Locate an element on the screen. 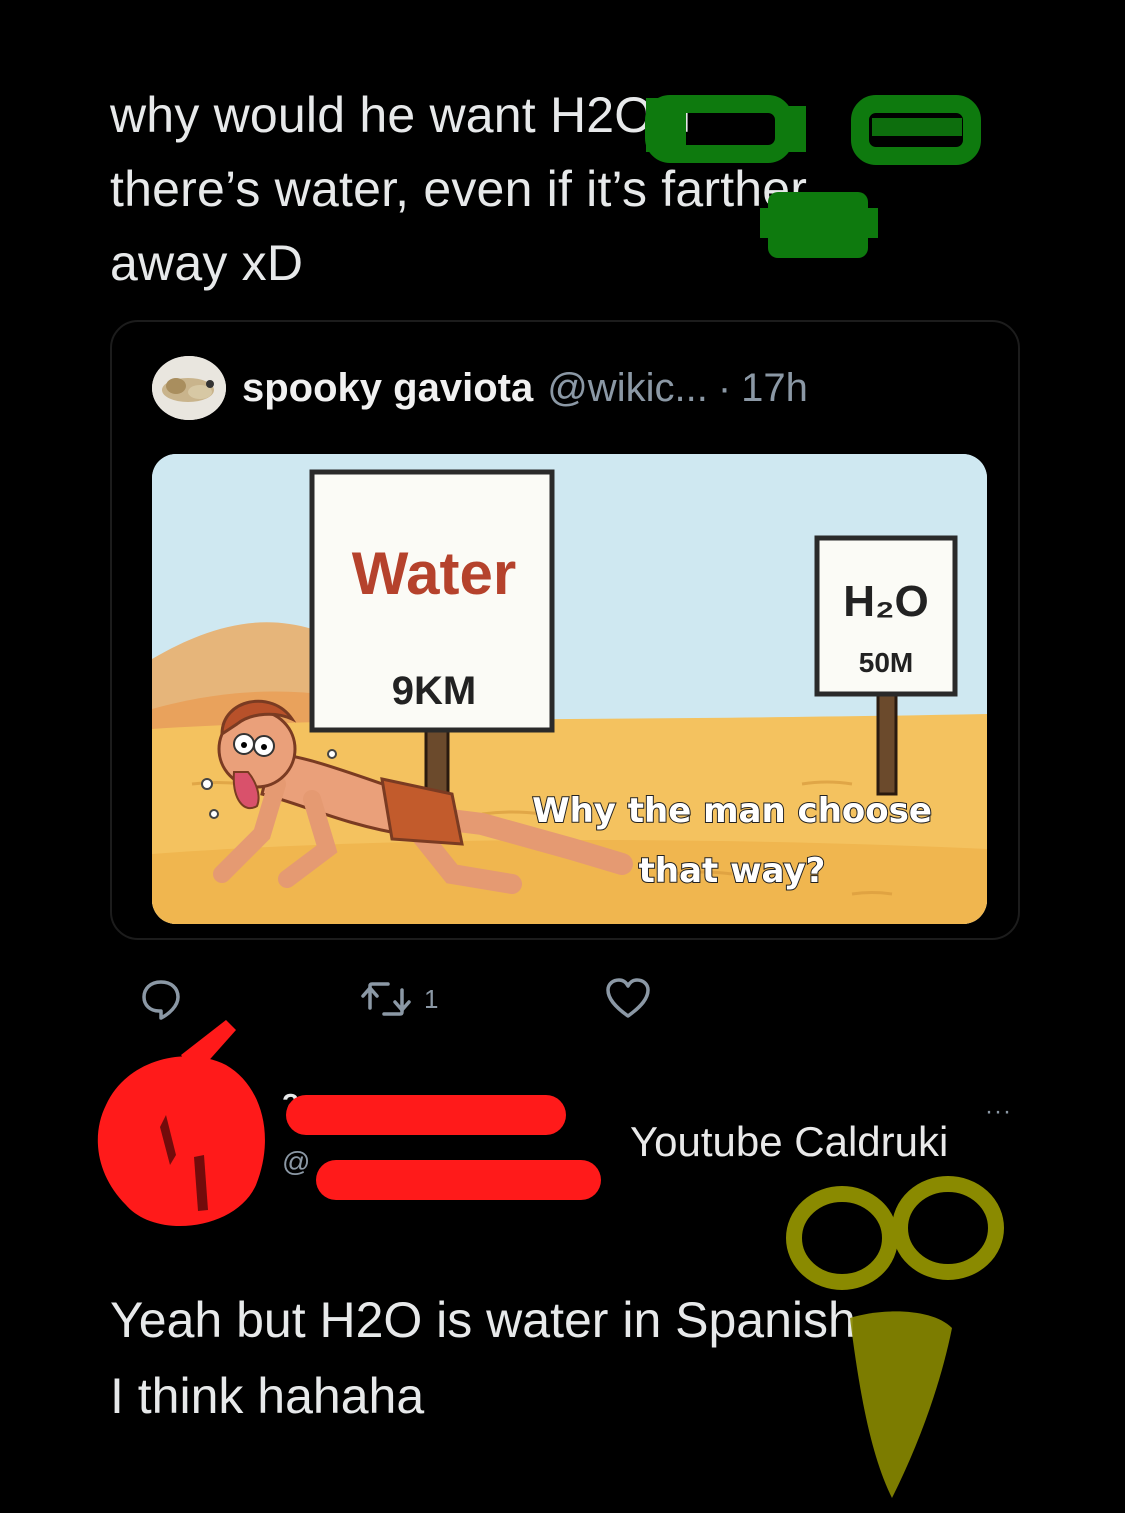 The height and width of the screenshot is (1513, 1125). quoted-tweet-header: spooky gaviota @wikic... · 17h is located at coordinates (480, 388).